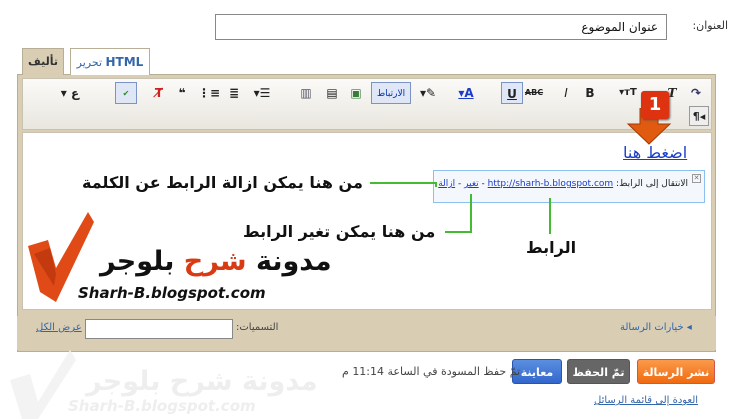 This screenshot has width=732, height=419. What do you see at coordinates (222, 182) in the screenshot?
I see `remove-annotation: من هنا يمكن ازالة الرابط عن الكلمة` at bounding box center [222, 182].